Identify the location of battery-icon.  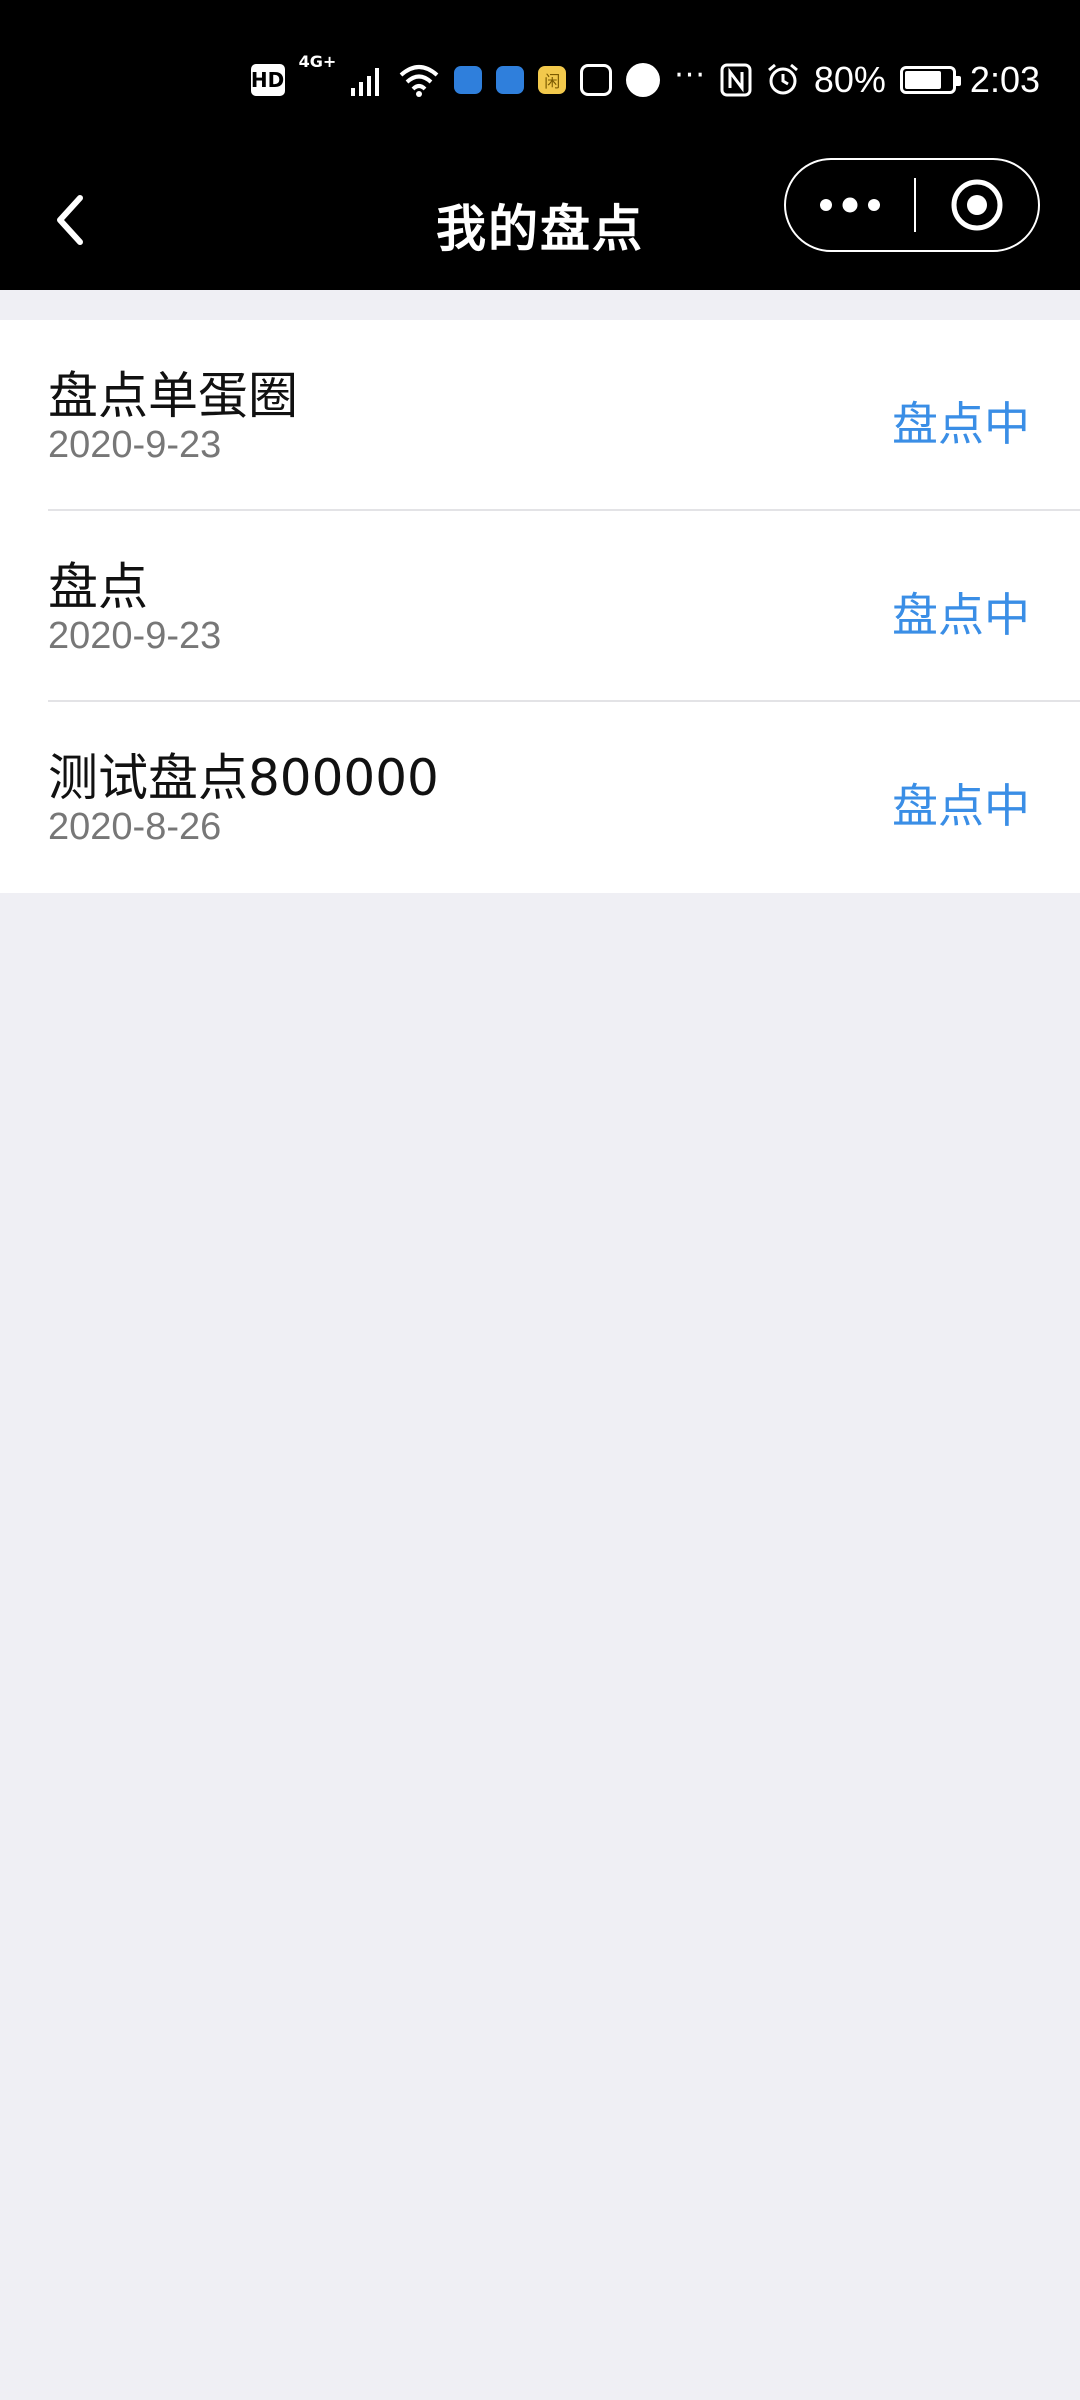
(930, 80).